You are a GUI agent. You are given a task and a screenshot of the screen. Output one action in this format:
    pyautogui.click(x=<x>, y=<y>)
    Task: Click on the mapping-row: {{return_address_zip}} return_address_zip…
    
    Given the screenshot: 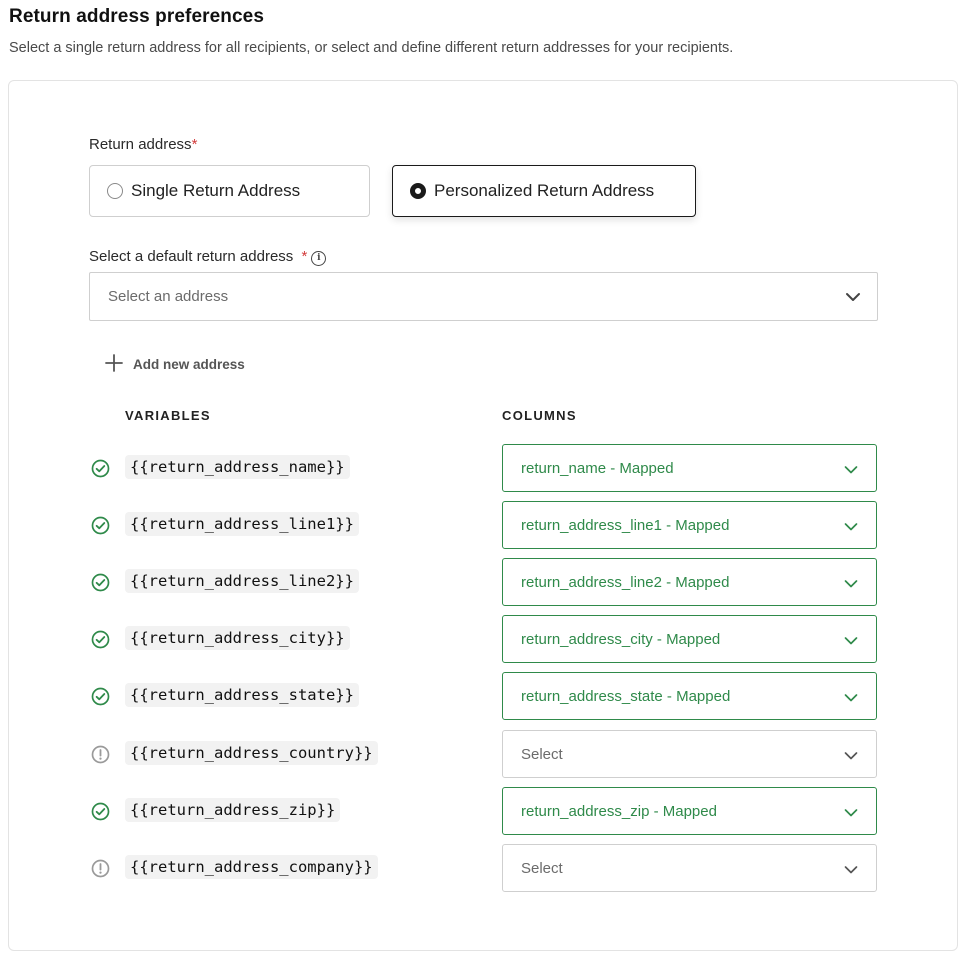 What is the action you would take?
    pyautogui.click(x=487, y=811)
    